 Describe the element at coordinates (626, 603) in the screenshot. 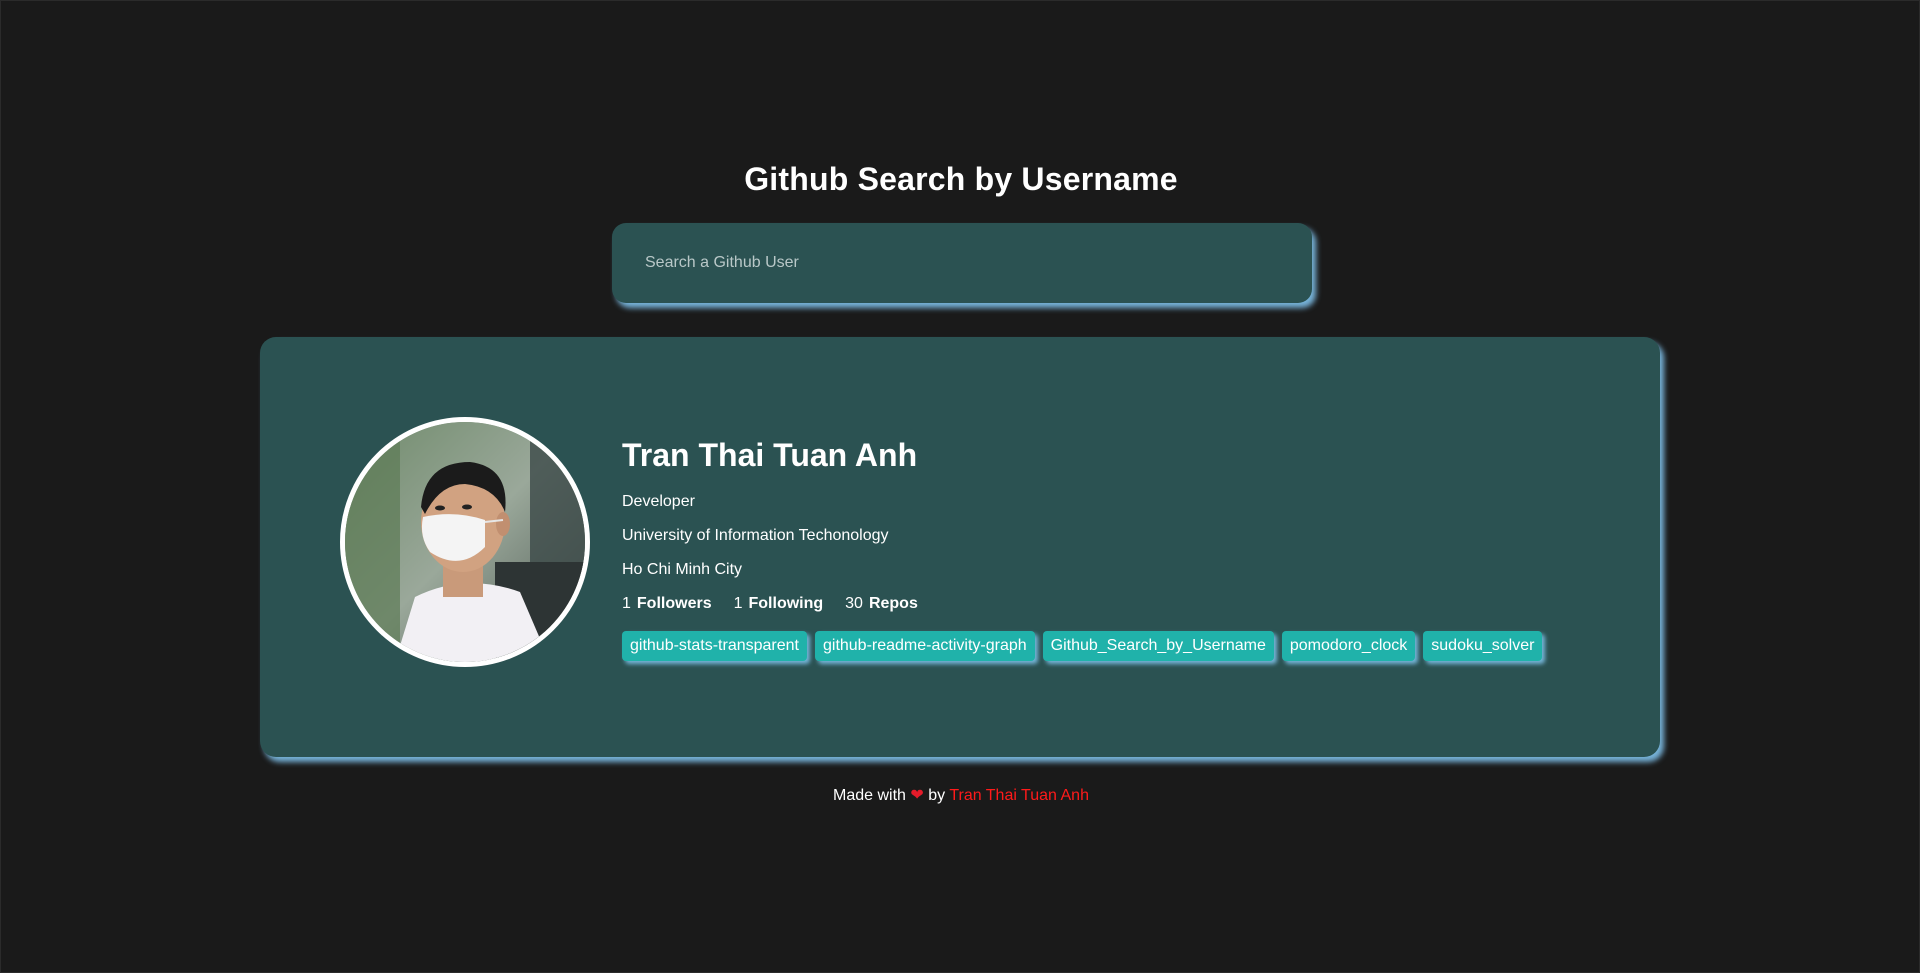

I see `followers-count: 1` at that location.